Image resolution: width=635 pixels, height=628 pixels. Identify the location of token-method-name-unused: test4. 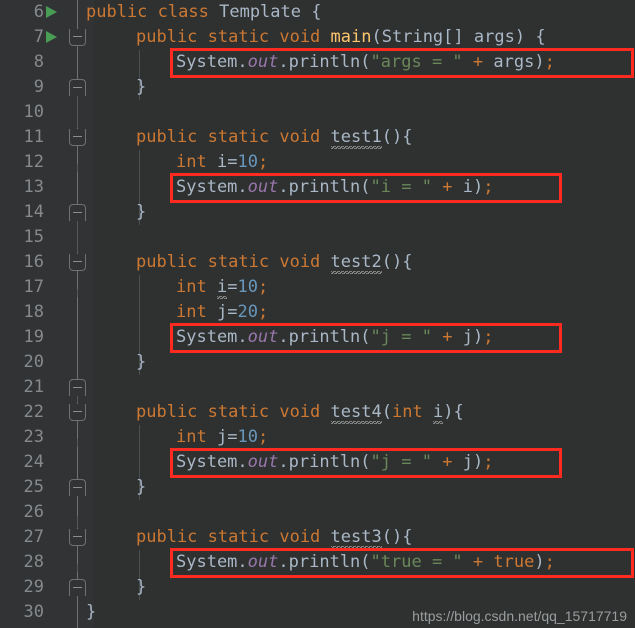
(356, 413).